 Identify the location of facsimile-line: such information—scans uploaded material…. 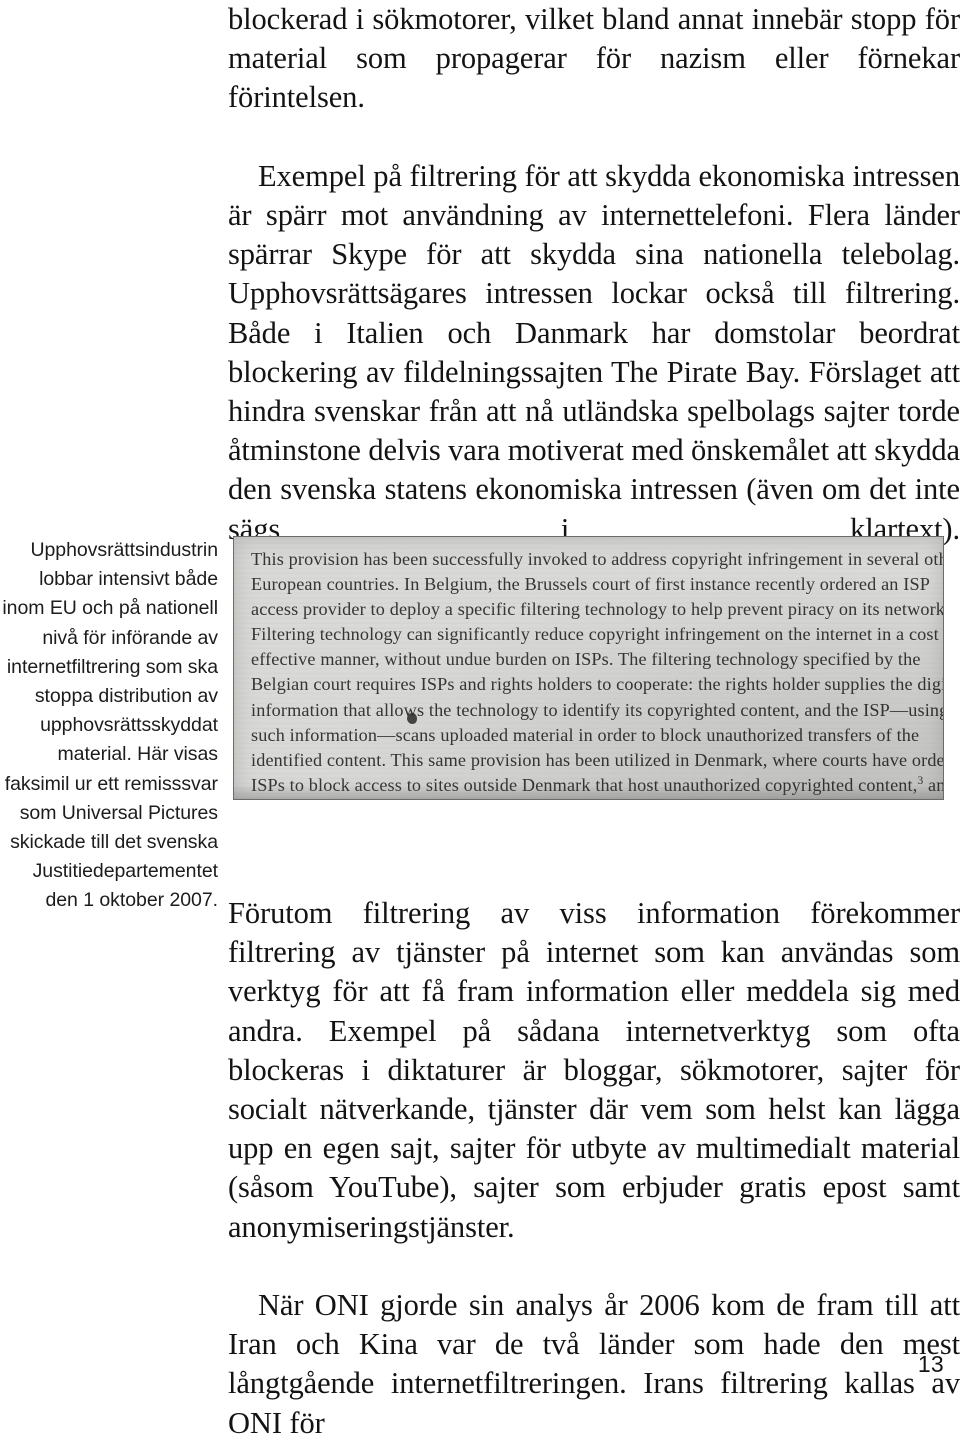
(585, 734).